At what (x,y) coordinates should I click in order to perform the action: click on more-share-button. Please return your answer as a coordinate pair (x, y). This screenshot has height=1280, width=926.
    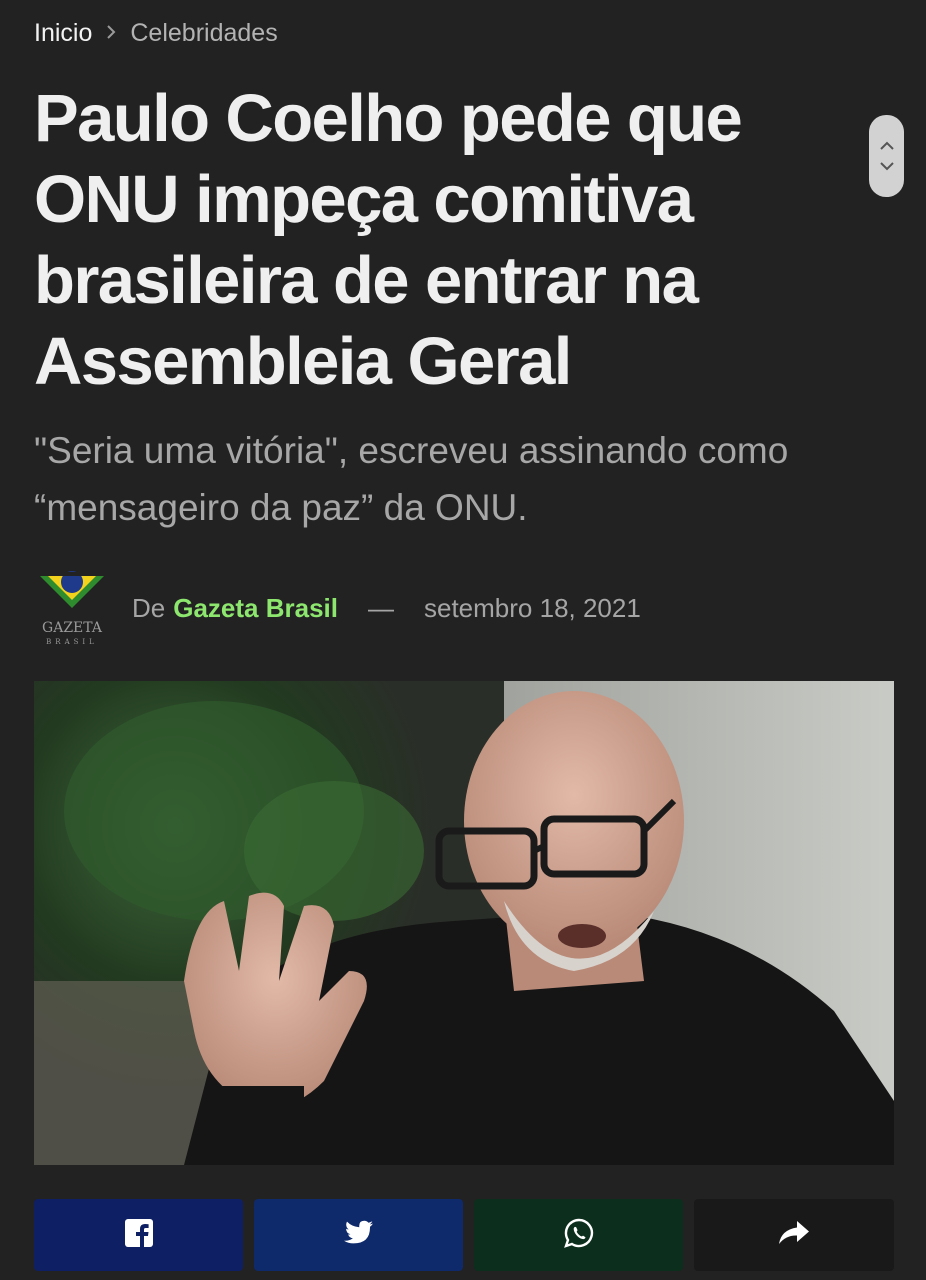
    Looking at the image, I should click on (794, 1235).